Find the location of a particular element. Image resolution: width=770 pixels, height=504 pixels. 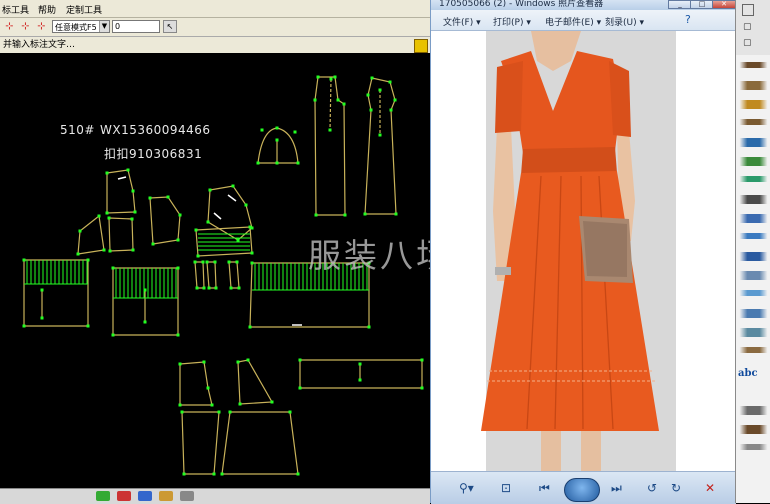

maximize-button: □ is located at coordinates (702, 4).